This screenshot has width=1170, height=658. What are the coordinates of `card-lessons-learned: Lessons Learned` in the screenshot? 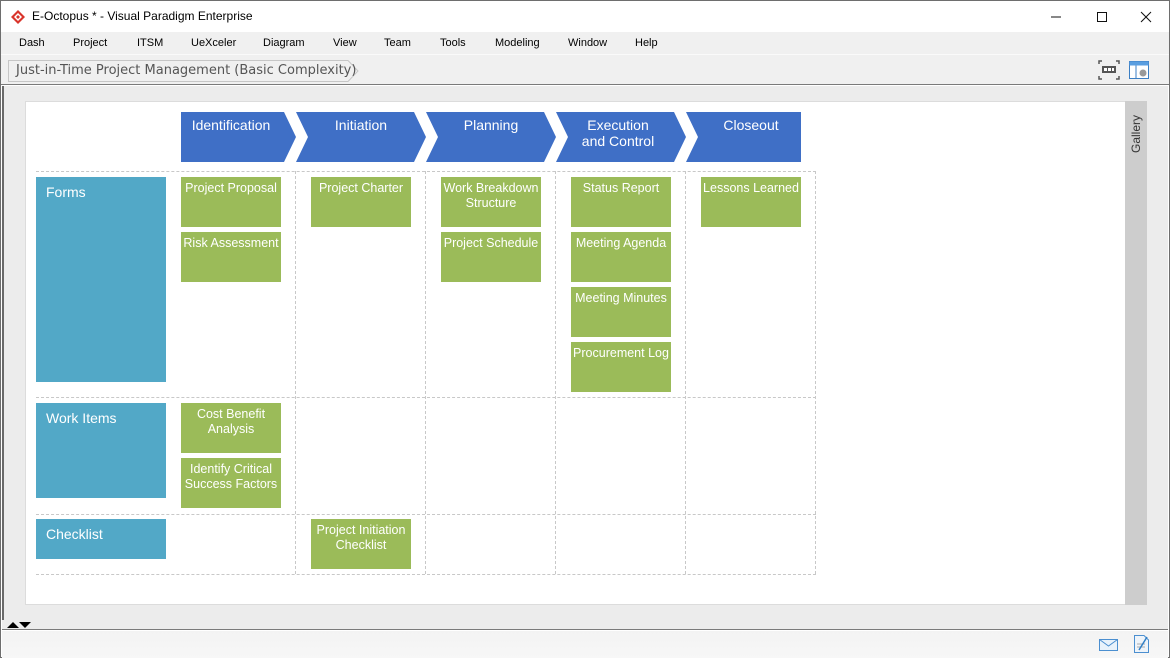 It's located at (751, 202).